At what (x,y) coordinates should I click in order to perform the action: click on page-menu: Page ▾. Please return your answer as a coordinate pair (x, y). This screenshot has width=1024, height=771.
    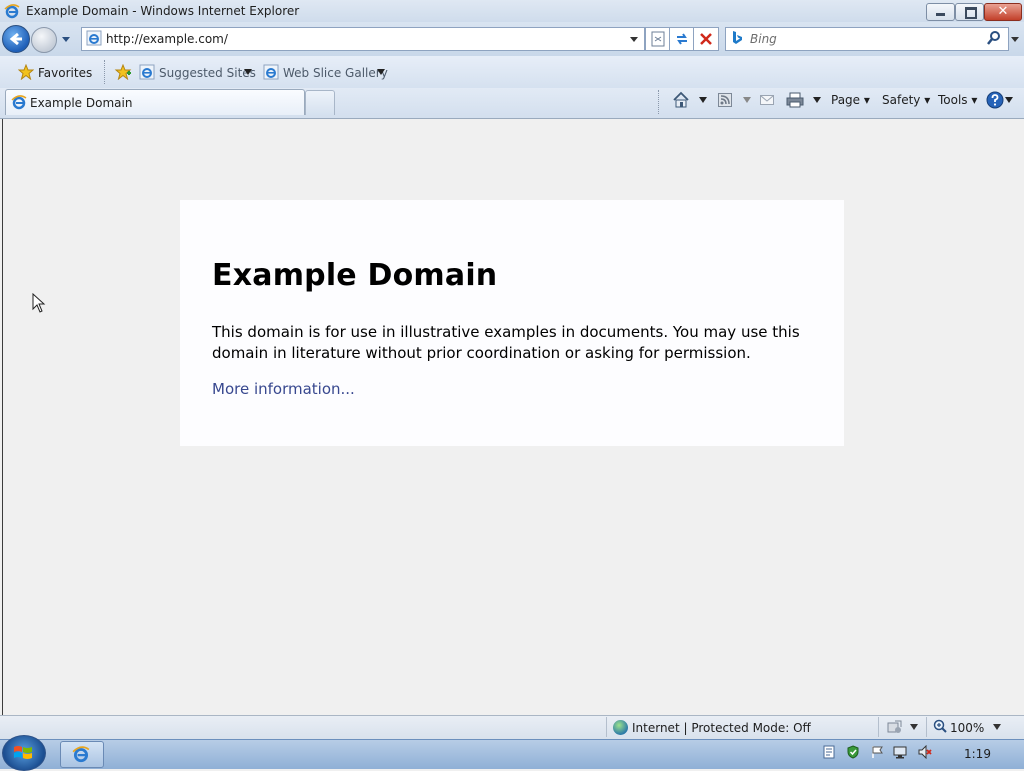
    Looking at the image, I should click on (850, 100).